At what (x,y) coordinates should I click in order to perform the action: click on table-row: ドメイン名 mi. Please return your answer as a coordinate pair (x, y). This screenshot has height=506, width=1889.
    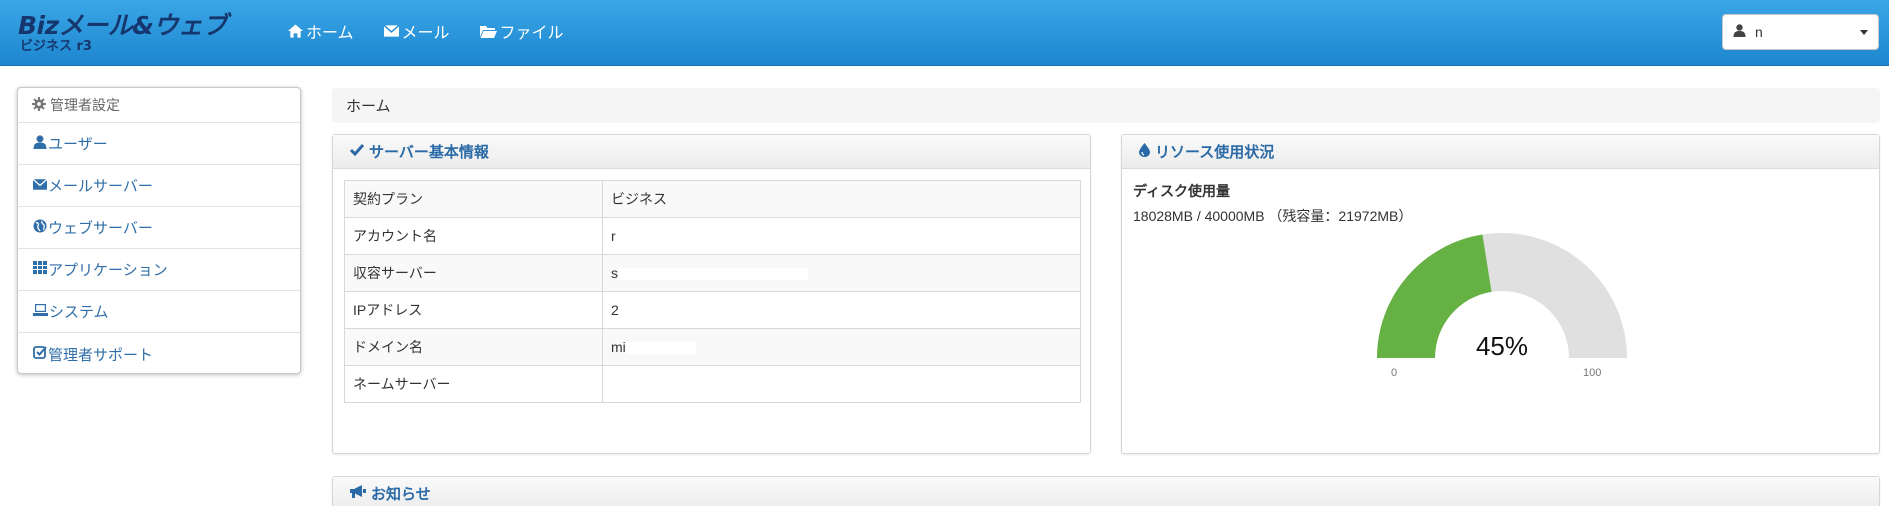
    Looking at the image, I should click on (712, 347).